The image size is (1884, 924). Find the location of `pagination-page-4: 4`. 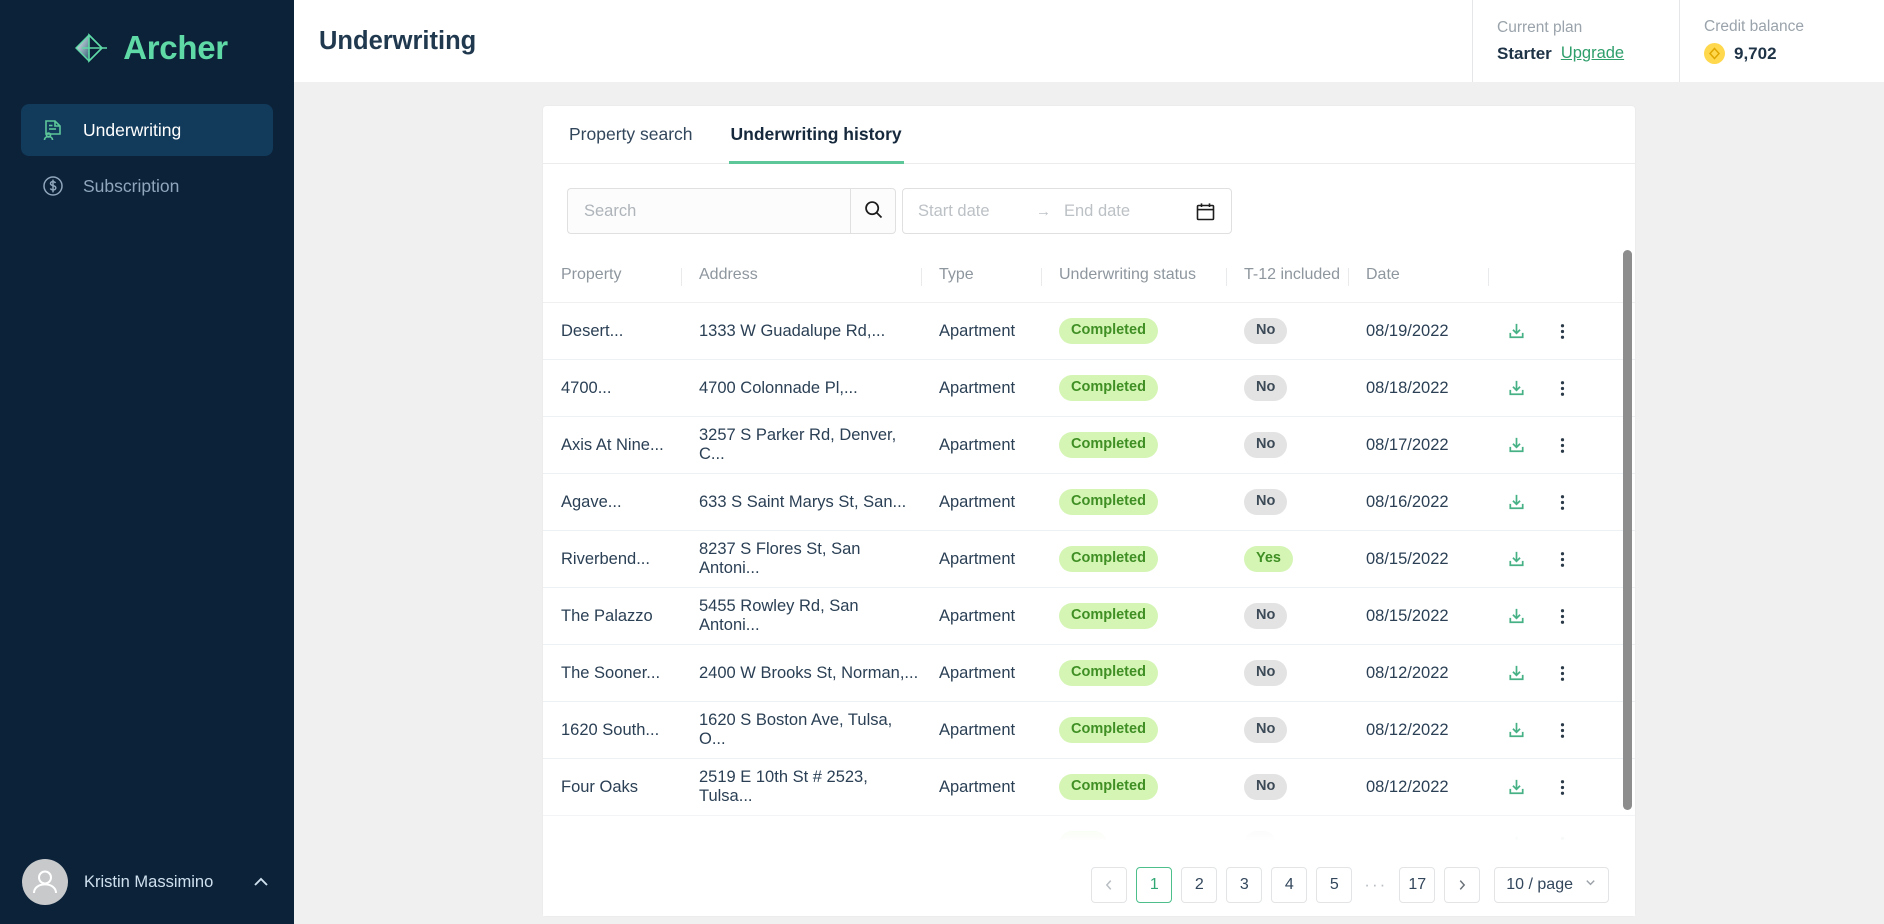

pagination-page-4: 4 is located at coordinates (1289, 885).